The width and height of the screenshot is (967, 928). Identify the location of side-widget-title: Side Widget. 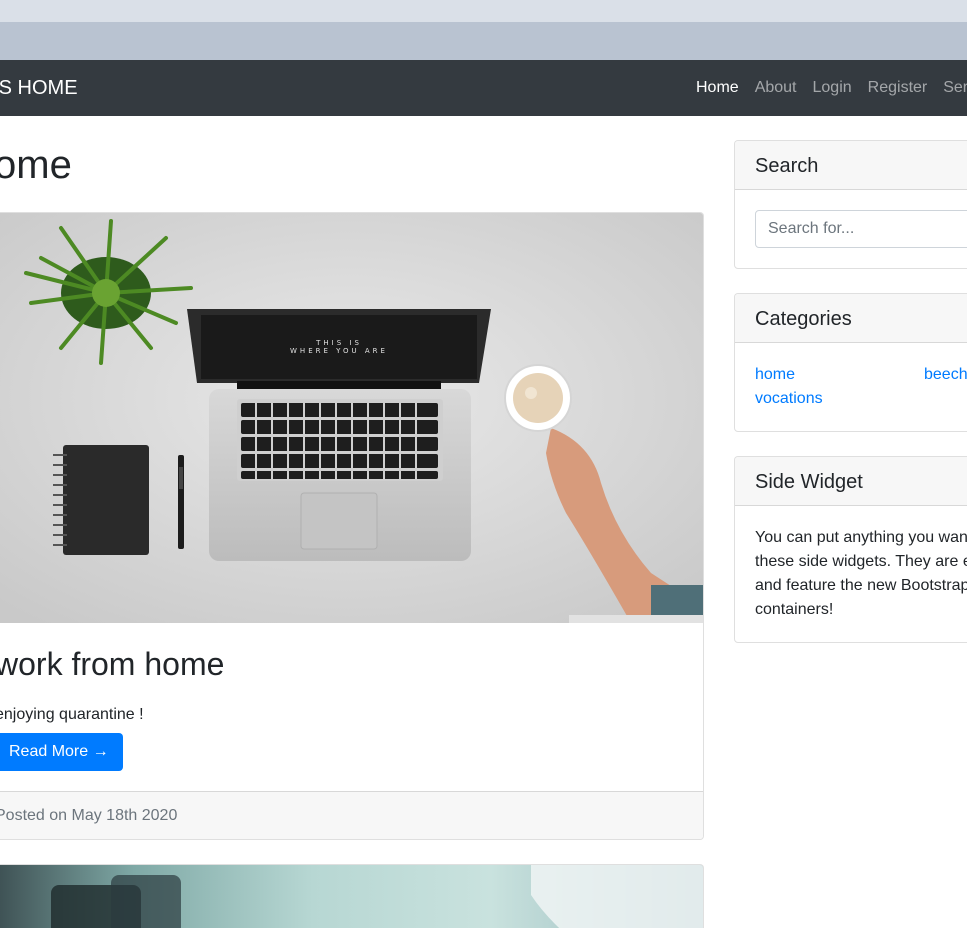
(851, 481).